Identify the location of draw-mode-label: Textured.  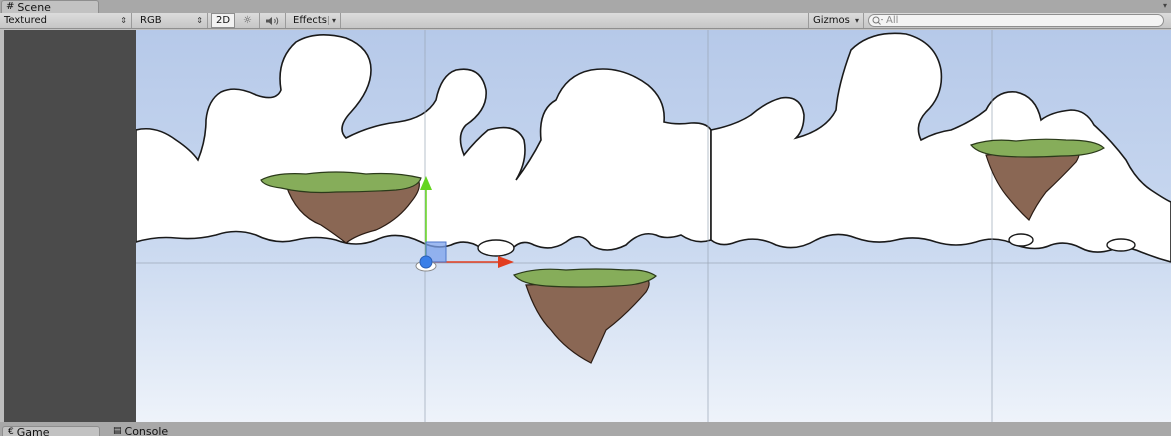
(25, 20).